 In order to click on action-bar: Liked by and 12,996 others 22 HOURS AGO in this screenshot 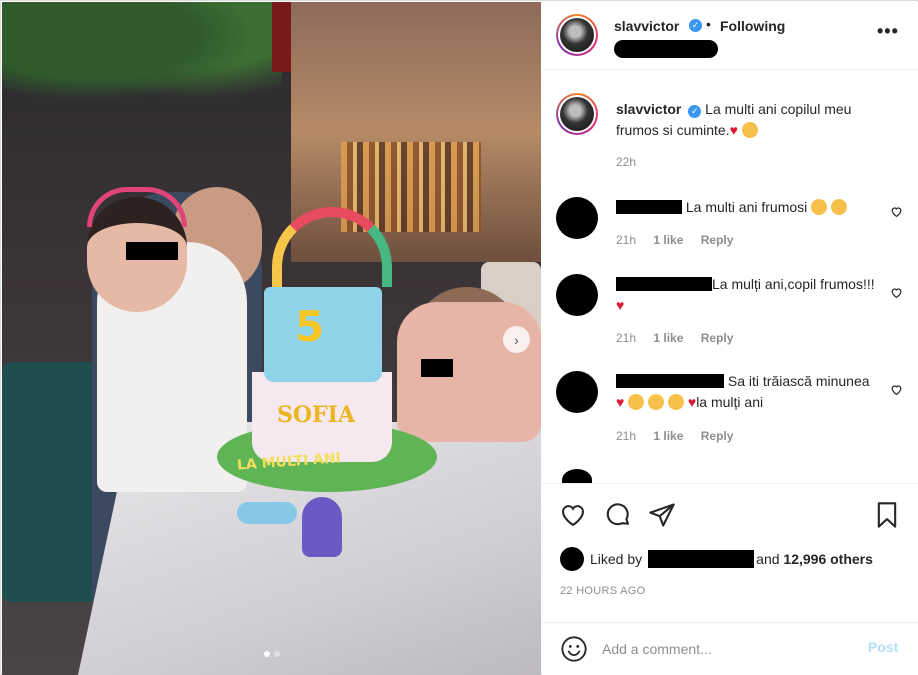, I will do `click(730, 553)`.